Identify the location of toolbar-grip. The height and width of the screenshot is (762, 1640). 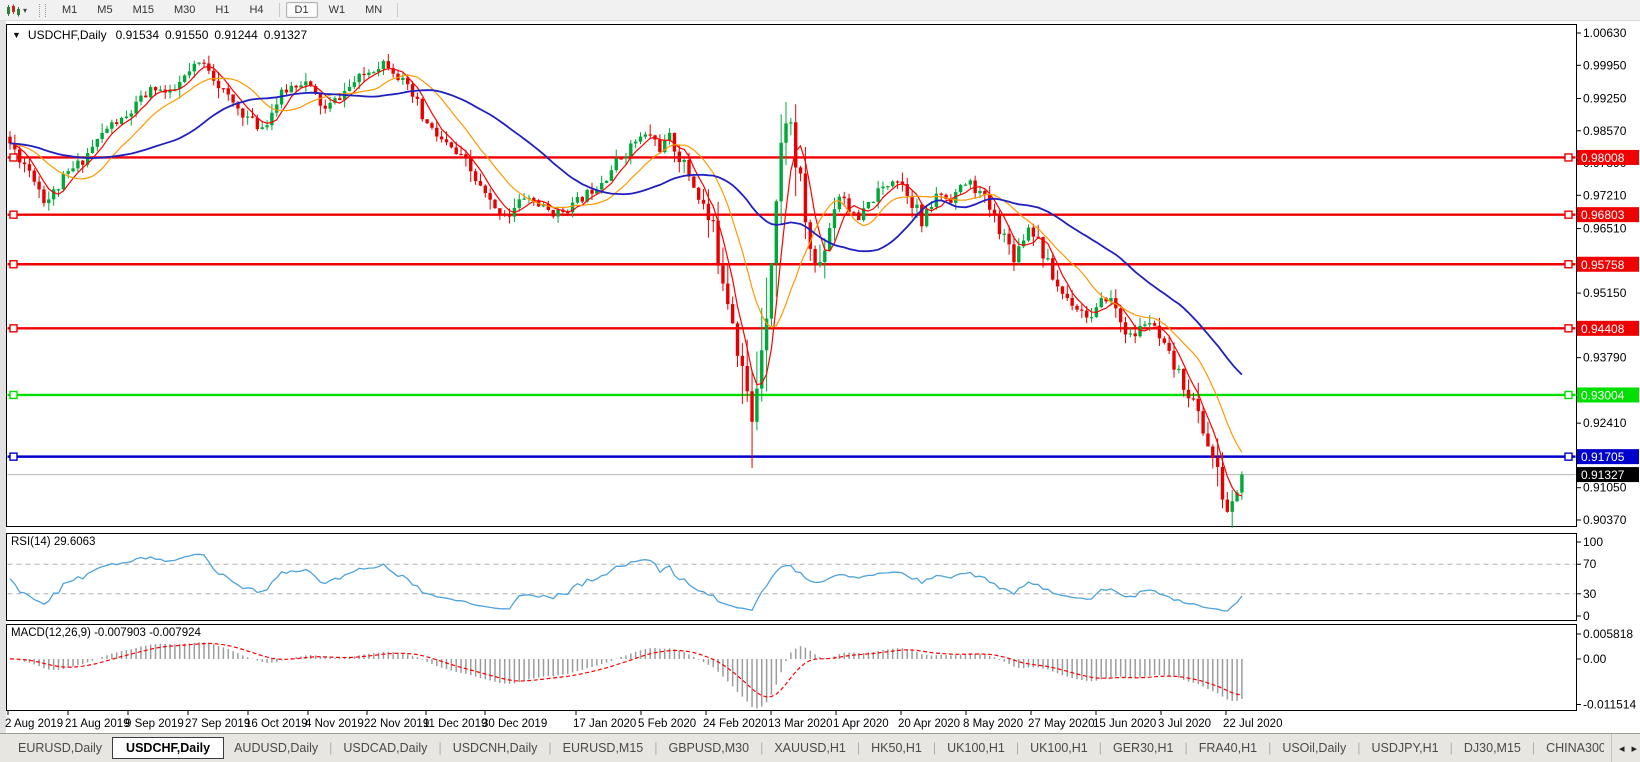
(43, 10).